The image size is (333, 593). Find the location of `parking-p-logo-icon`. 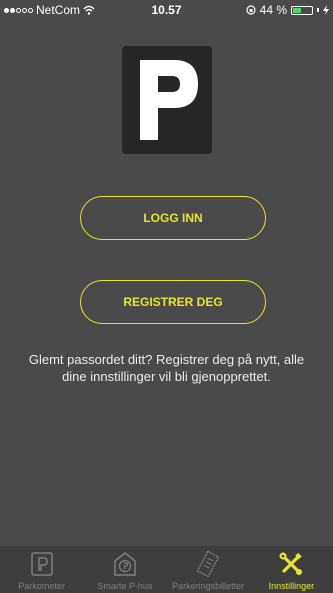

parking-p-logo-icon is located at coordinates (169, 100).